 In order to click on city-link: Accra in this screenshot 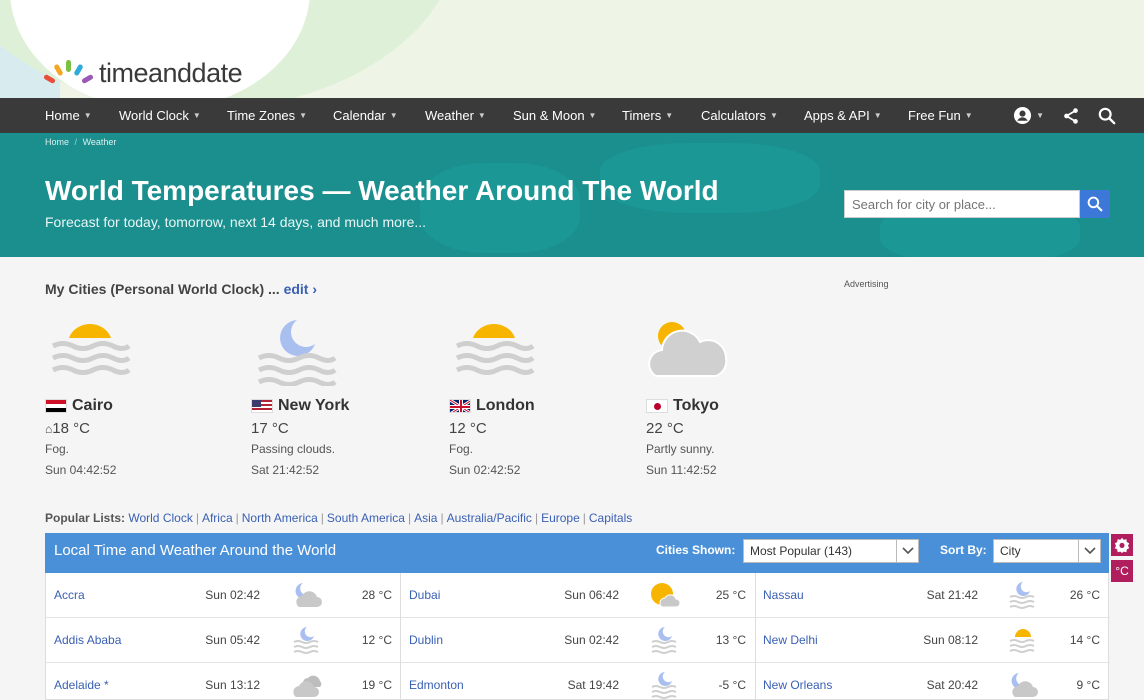, I will do `click(69, 595)`.